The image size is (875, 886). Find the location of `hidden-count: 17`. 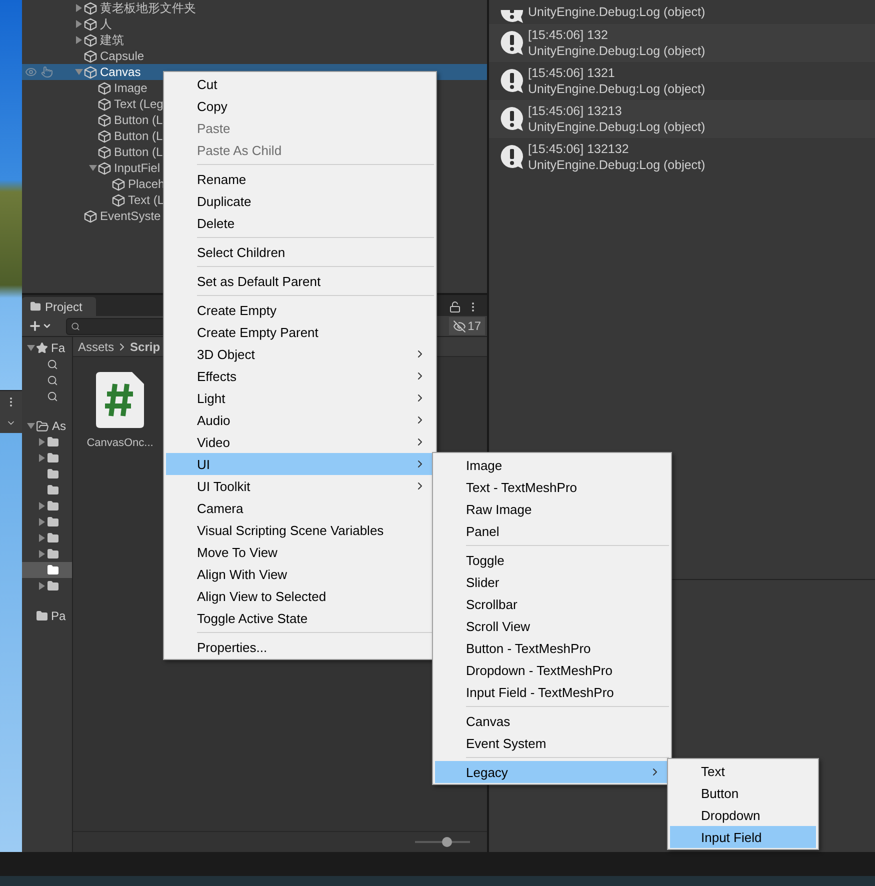

hidden-count: 17 is located at coordinates (474, 326).